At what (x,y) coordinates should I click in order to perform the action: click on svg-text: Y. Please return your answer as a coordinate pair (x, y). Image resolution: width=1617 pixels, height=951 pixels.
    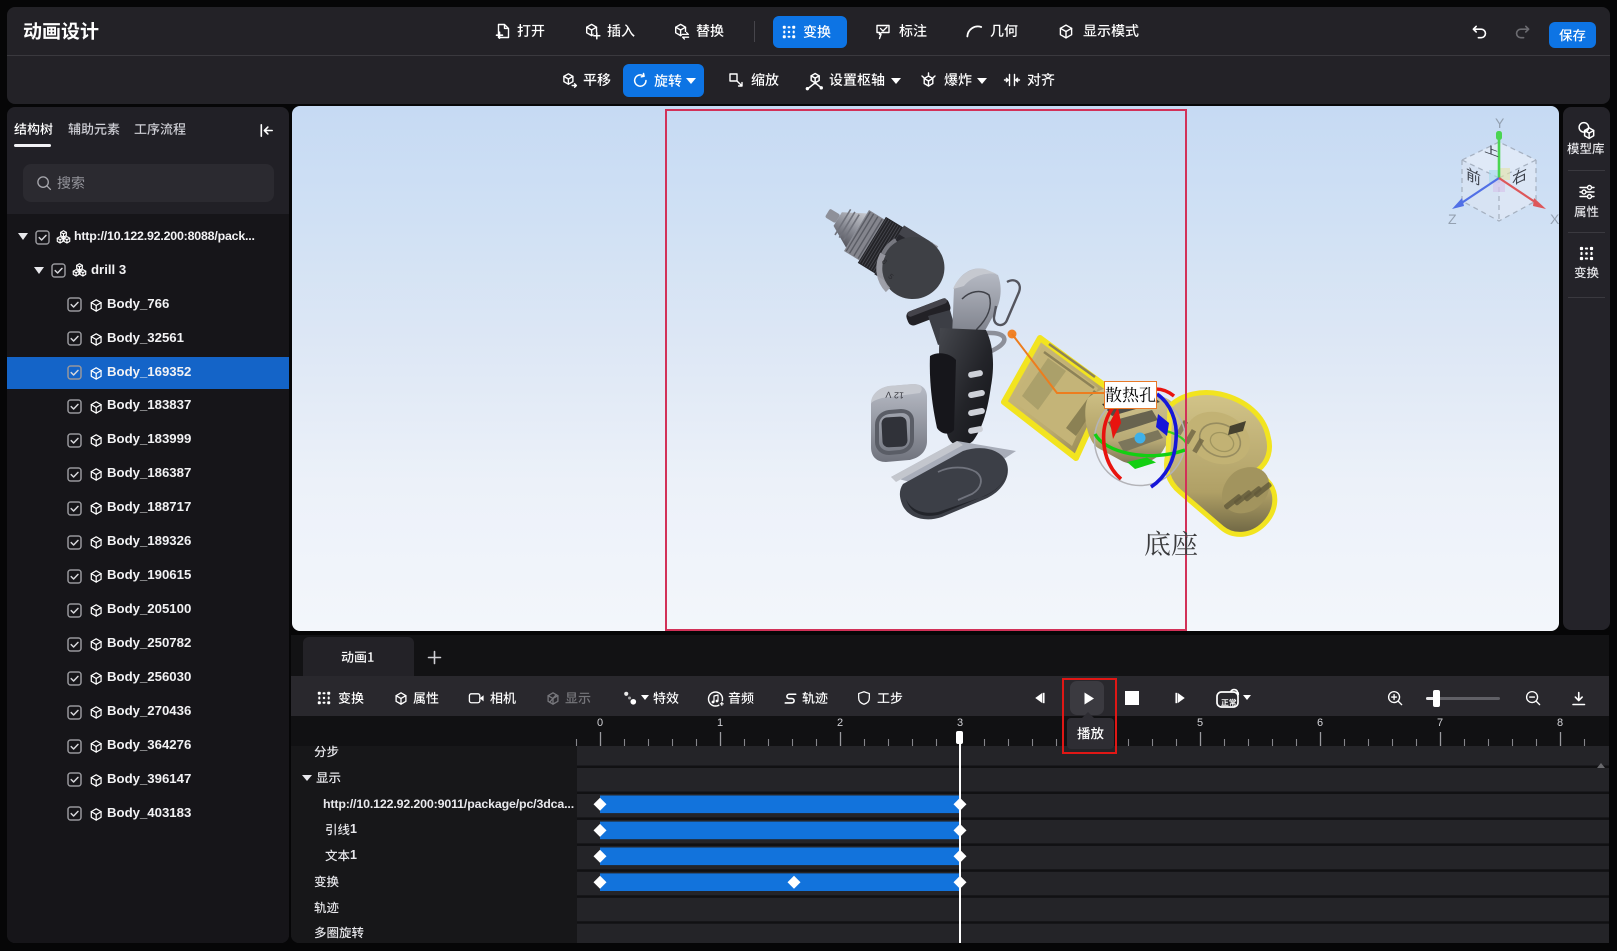
    Looking at the image, I should click on (1500, 123).